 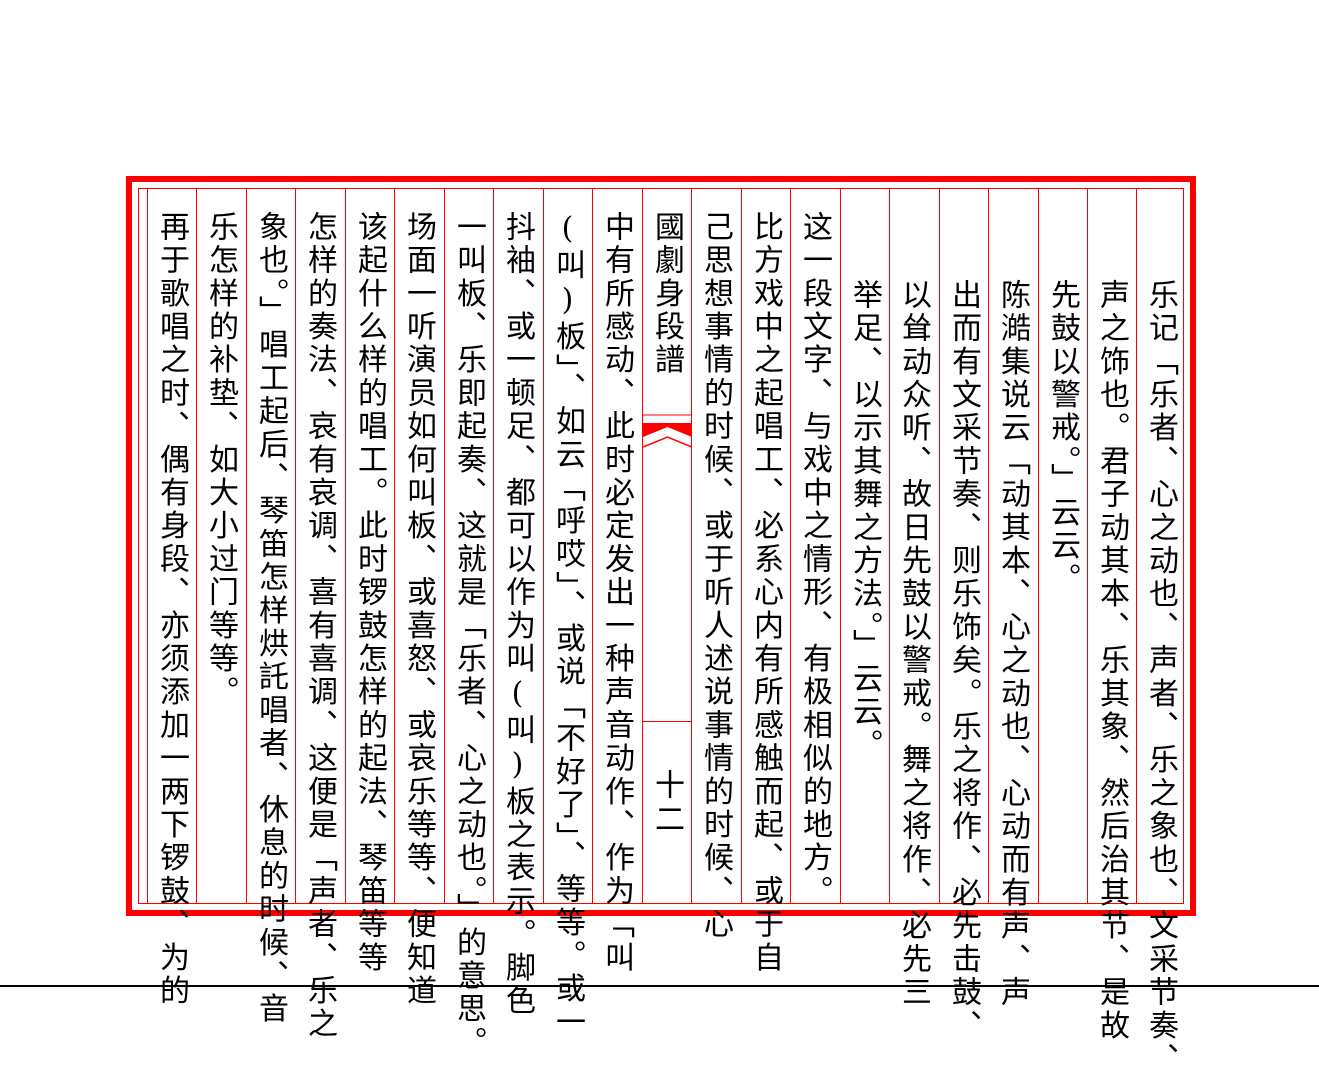 What do you see at coordinates (1062, 437) in the screenshot?
I see `column-text: 先鼓以警戒。」云云。` at bounding box center [1062, 437].